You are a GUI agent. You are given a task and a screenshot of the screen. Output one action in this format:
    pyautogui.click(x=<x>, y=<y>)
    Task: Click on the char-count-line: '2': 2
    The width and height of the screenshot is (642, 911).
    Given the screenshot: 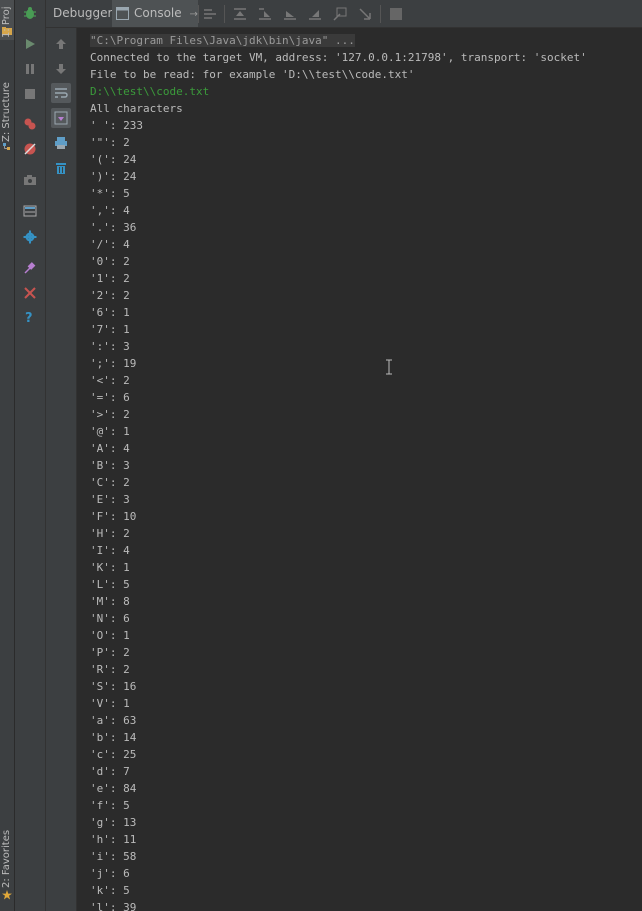 What is the action you would take?
    pyautogui.click(x=110, y=295)
    